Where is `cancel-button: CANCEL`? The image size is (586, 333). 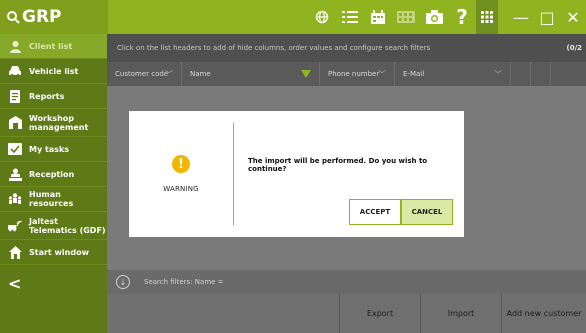 cancel-button: CANCEL is located at coordinates (427, 212).